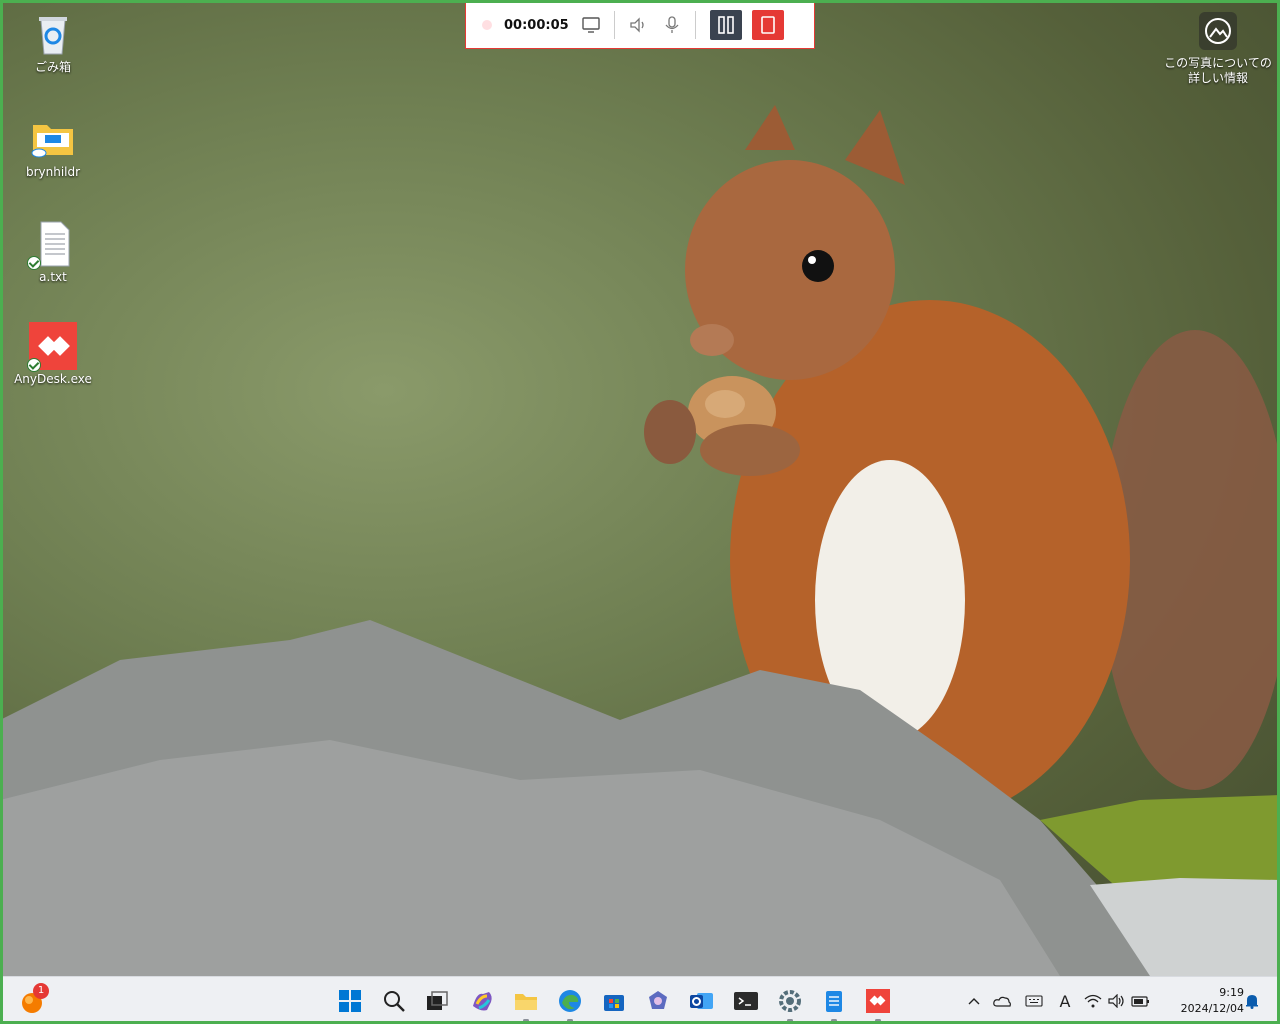 Image resolution: width=1280 pixels, height=1025 pixels. I want to click on anydesk-taskbar-button, so click(878, 1003).